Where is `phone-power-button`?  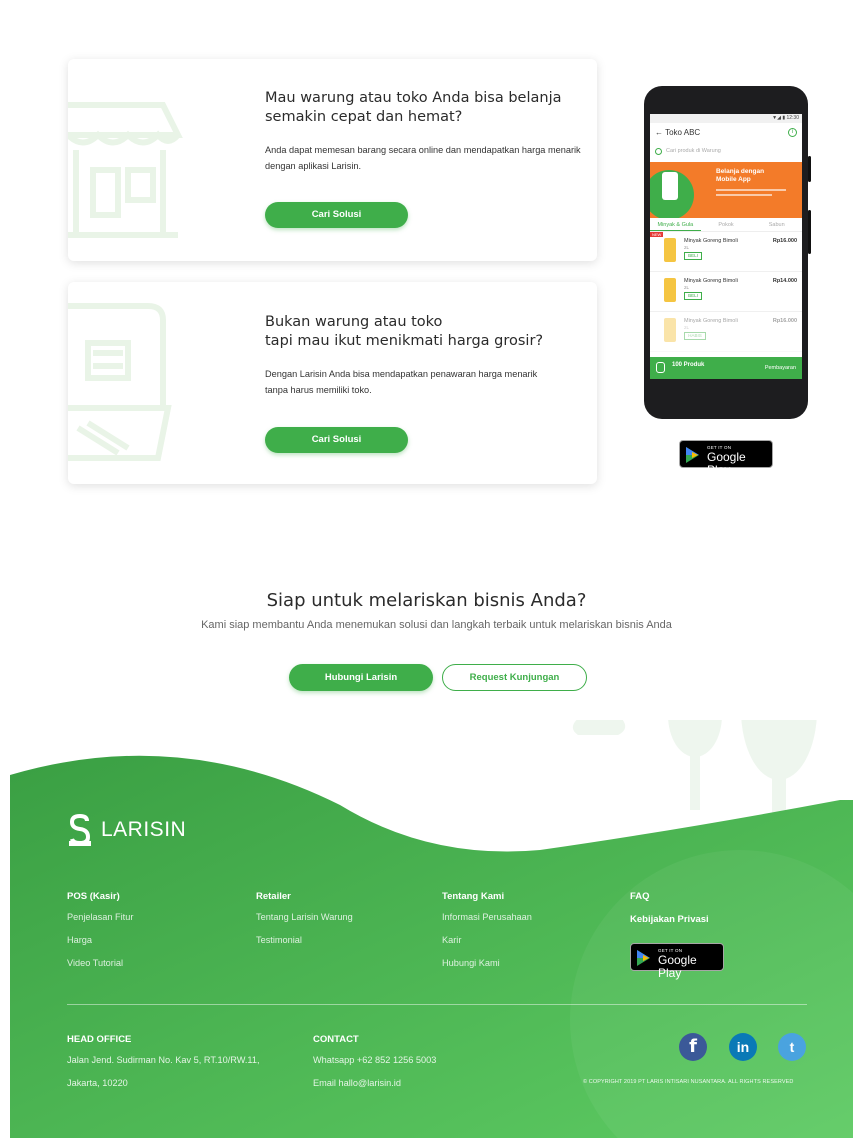 phone-power-button is located at coordinates (809, 232).